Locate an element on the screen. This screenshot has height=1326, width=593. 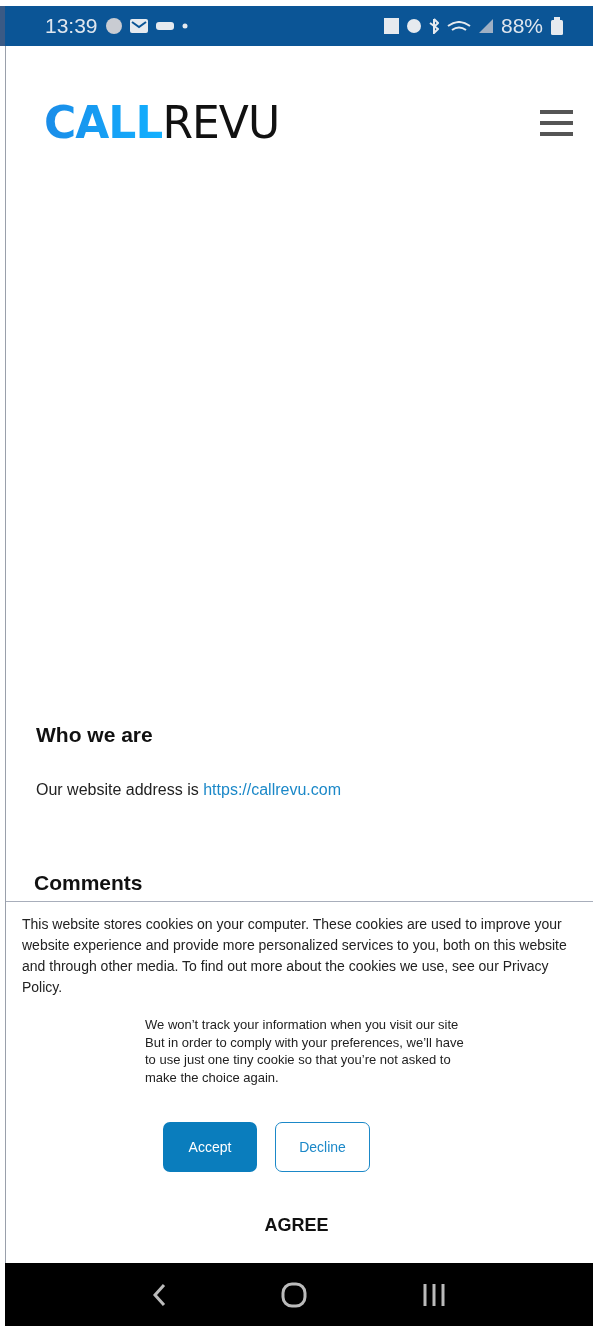
bluetooth-icon is located at coordinates (433, 26).